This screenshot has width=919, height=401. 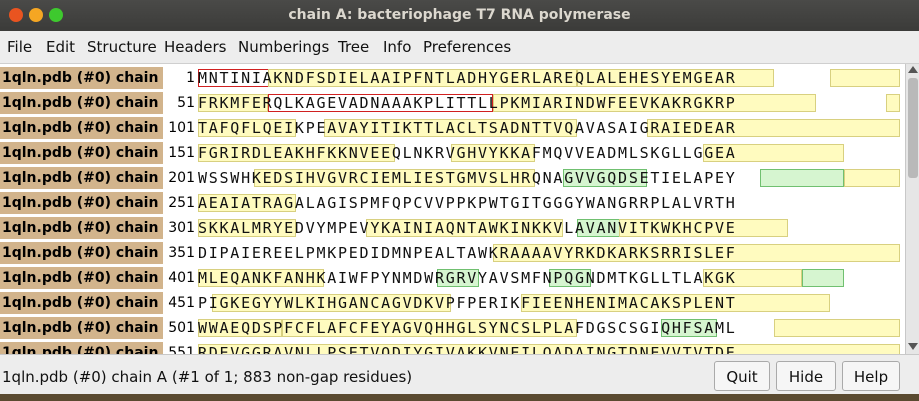 What do you see at coordinates (60, 47) in the screenshot?
I see `menu-edit: Edit` at bounding box center [60, 47].